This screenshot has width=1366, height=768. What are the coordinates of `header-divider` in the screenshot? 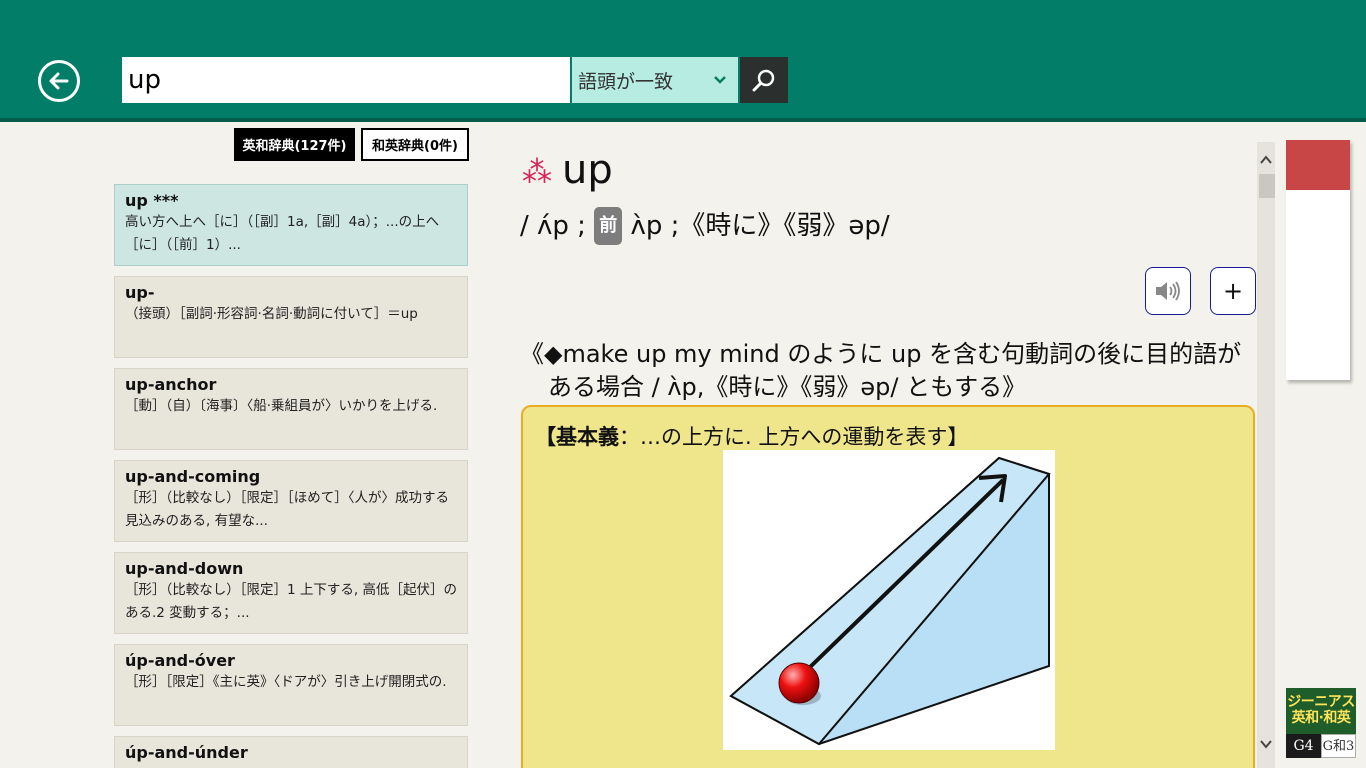 It's located at (683, 120).